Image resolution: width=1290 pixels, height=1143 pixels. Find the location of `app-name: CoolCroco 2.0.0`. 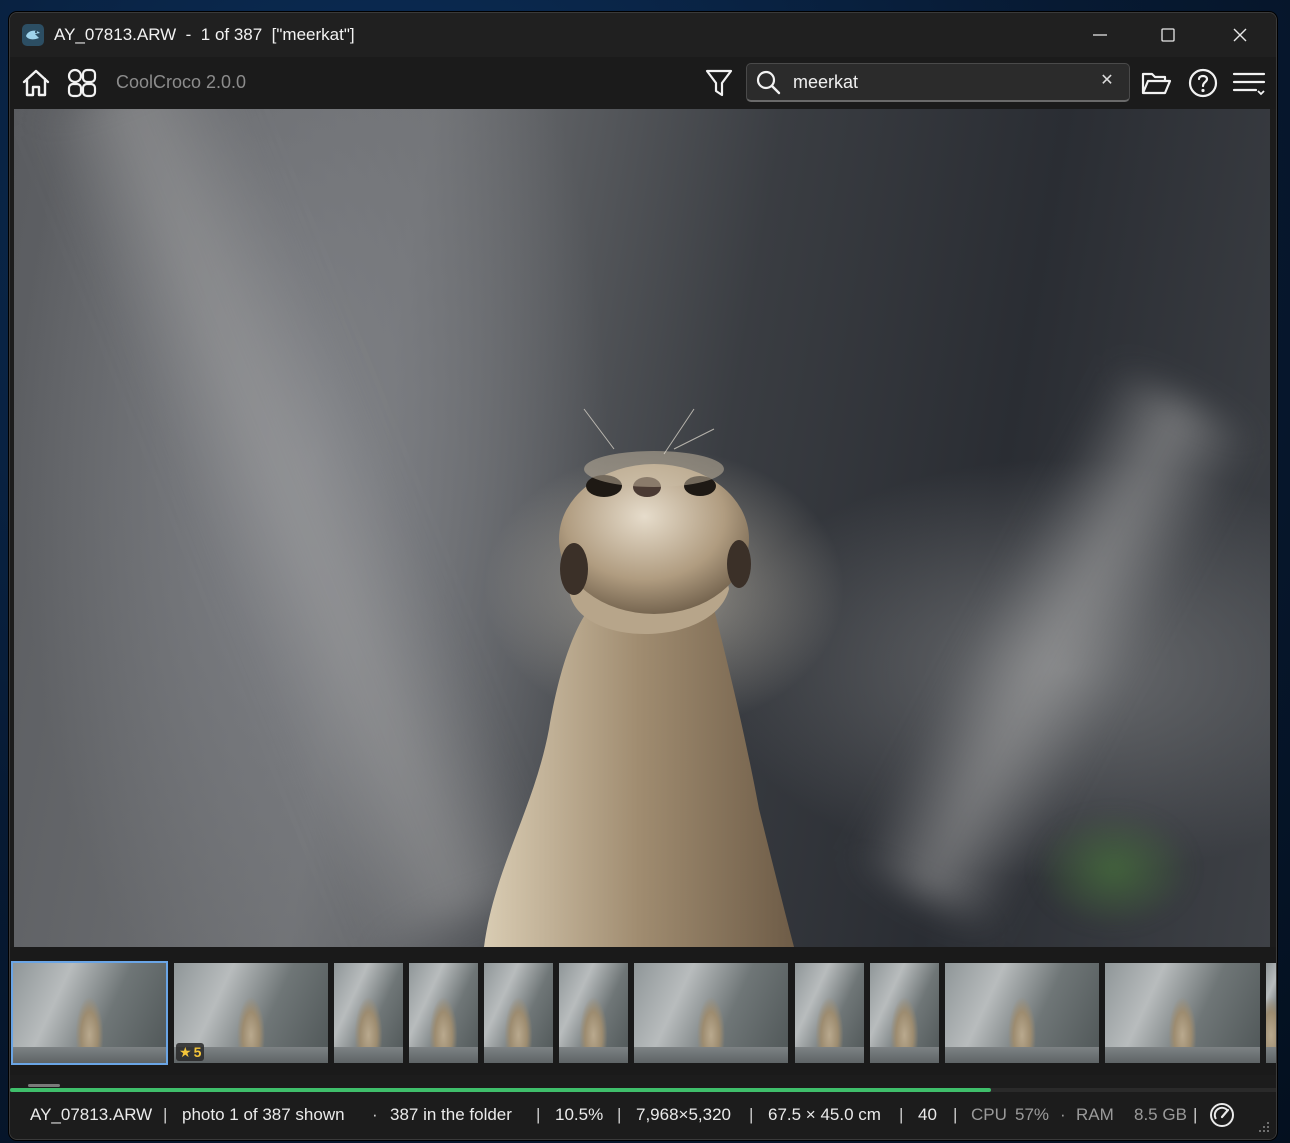

app-name: CoolCroco 2.0.0 is located at coordinates (181, 82).